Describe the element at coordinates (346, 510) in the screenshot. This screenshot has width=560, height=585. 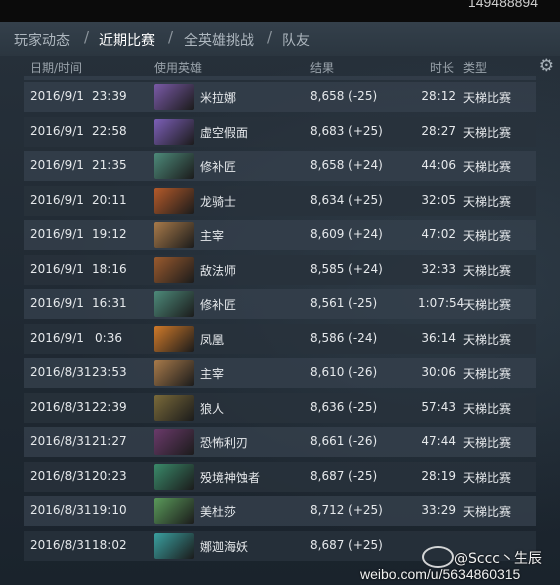
I see `match-result: 8,712 (+25)` at that location.